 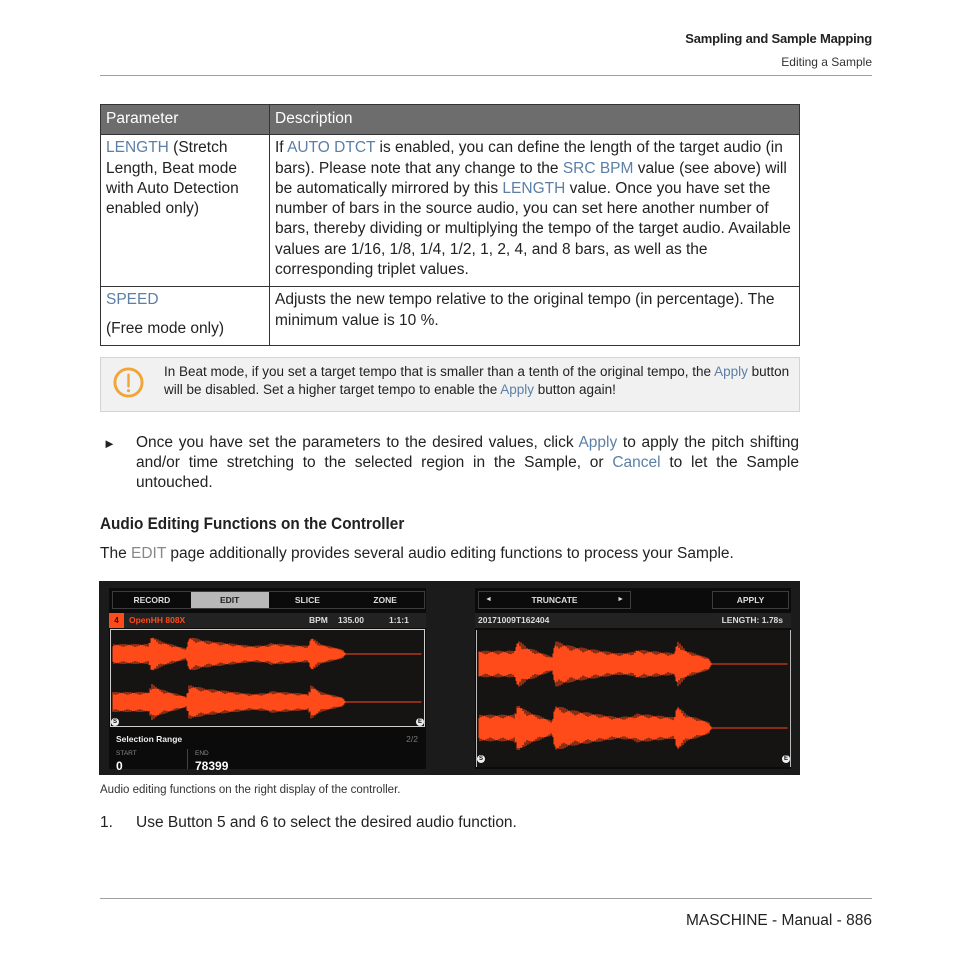 What do you see at coordinates (106, 822) in the screenshot?
I see `step-number: 1.` at bounding box center [106, 822].